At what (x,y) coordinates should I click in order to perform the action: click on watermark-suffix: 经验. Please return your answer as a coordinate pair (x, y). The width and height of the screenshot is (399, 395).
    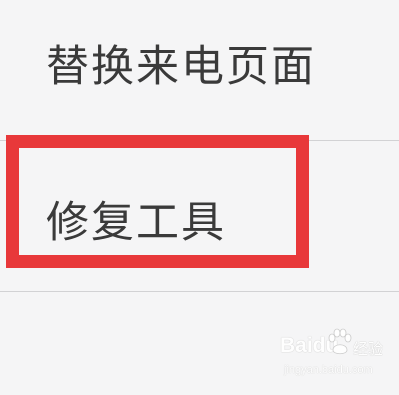
    Looking at the image, I should click on (368, 349).